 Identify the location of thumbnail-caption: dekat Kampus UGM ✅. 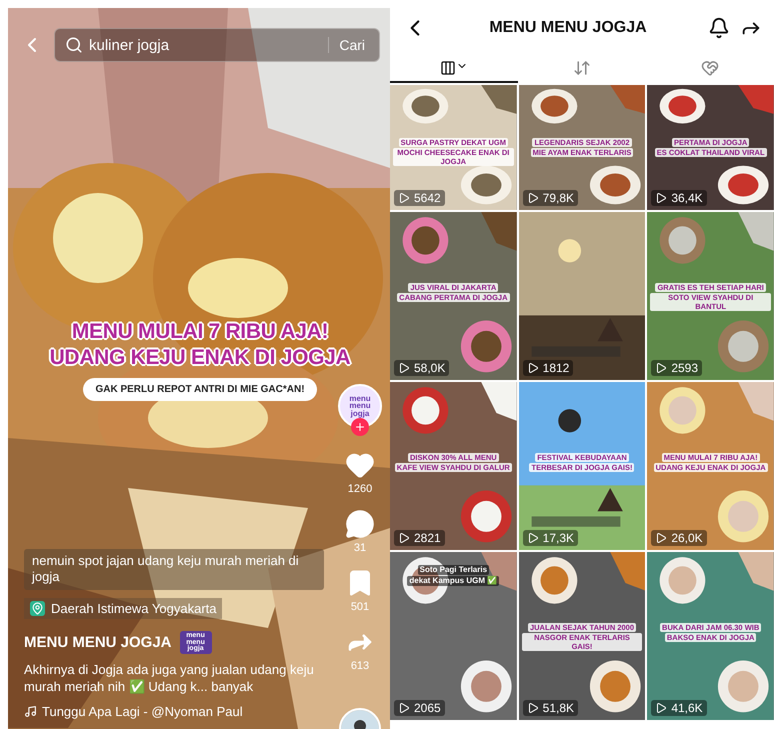
(453, 581).